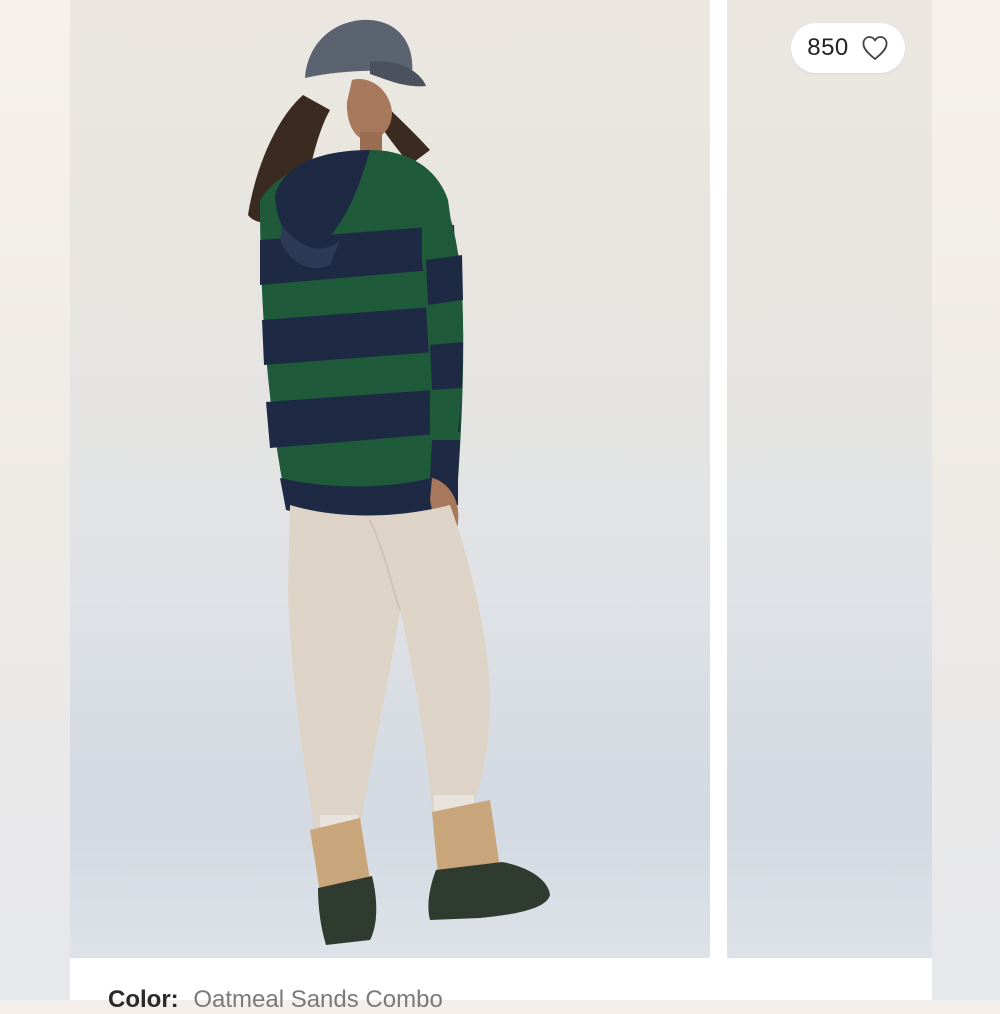 This screenshot has height=1014, width=1000. I want to click on image-gutter, so click(718, 479).